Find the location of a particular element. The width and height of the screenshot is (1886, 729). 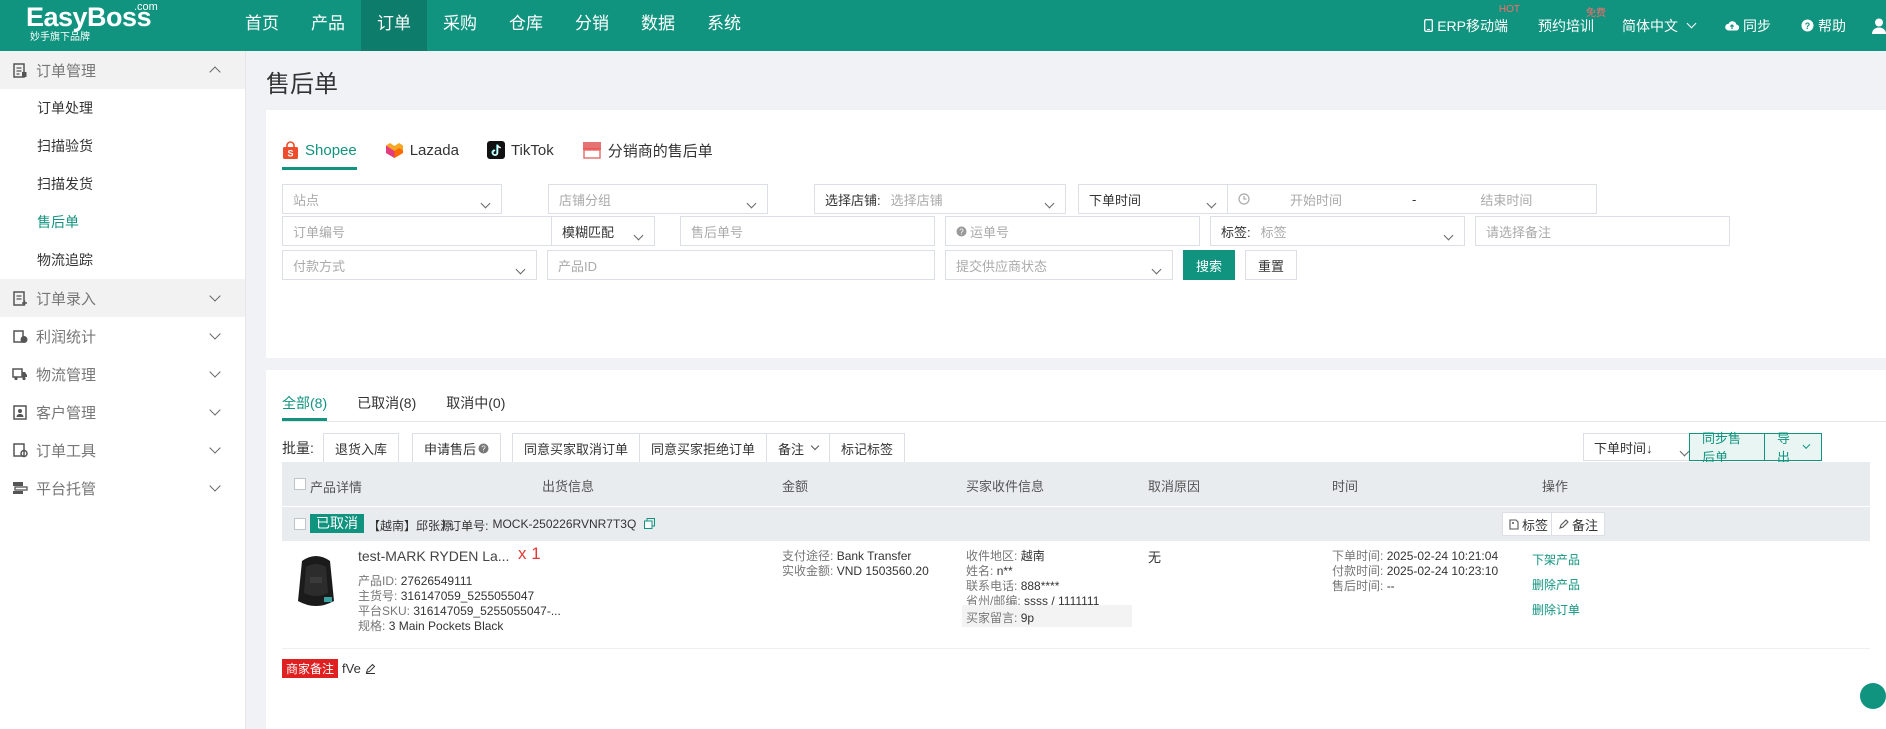

nav-purchase: 采购 is located at coordinates (460, 25).